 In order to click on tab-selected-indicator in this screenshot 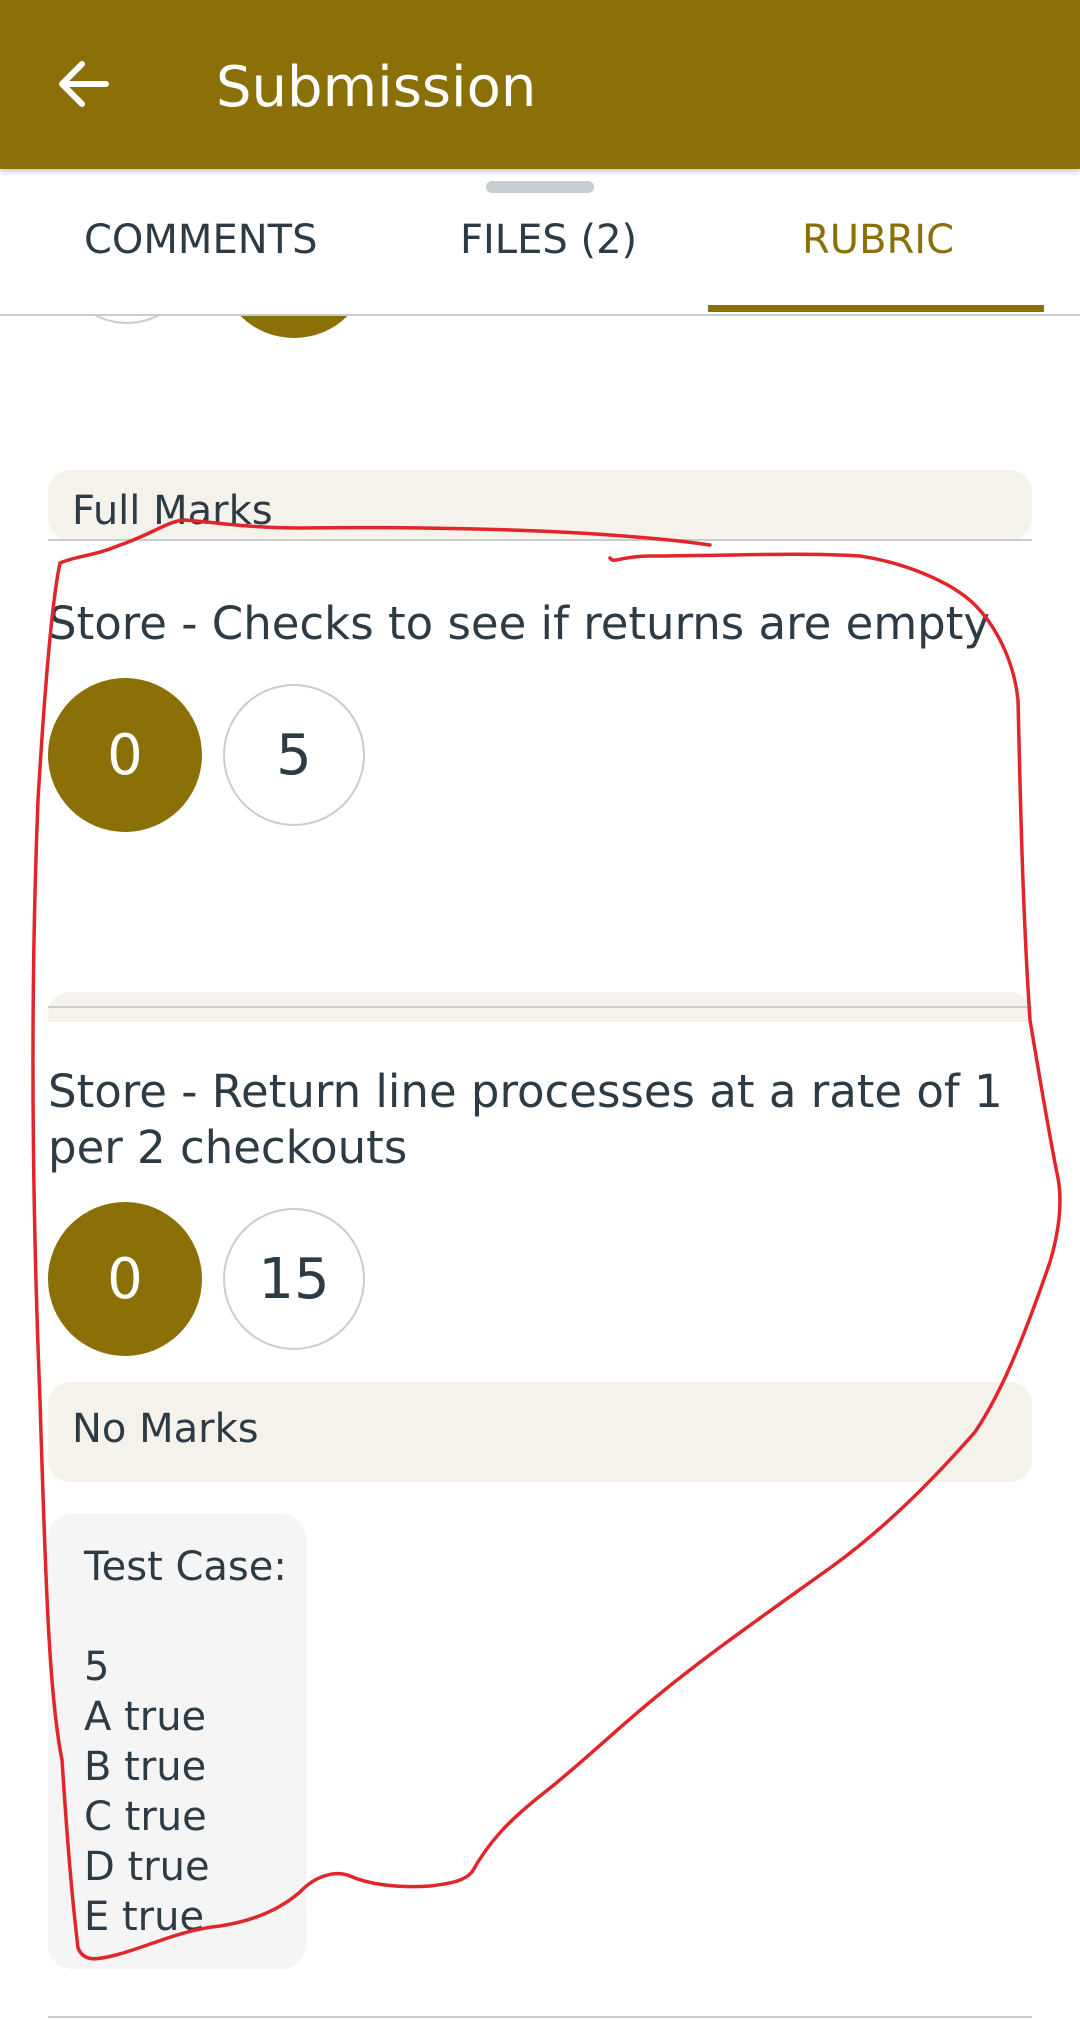, I will do `click(876, 308)`.